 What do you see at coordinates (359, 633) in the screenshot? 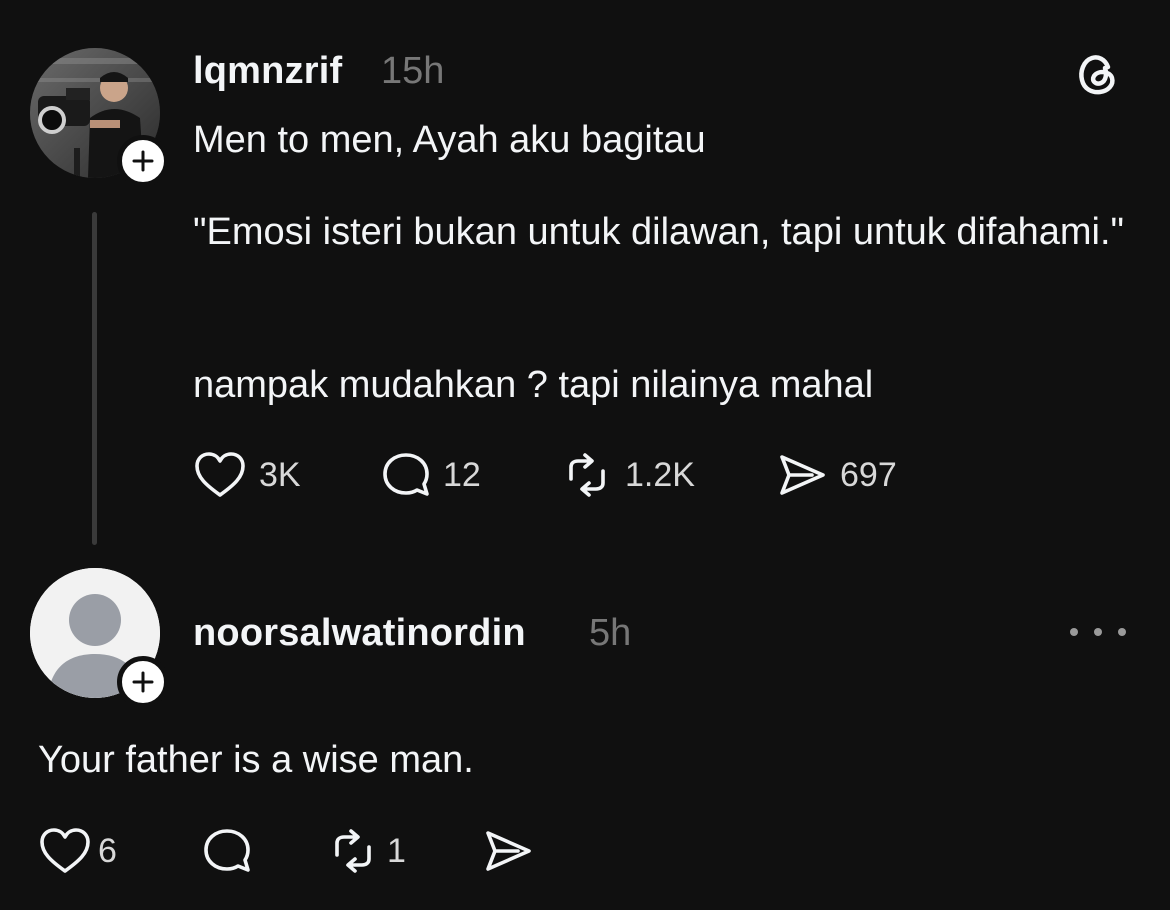
I see `reply-username: noorsalwatinordin` at bounding box center [359, 633].